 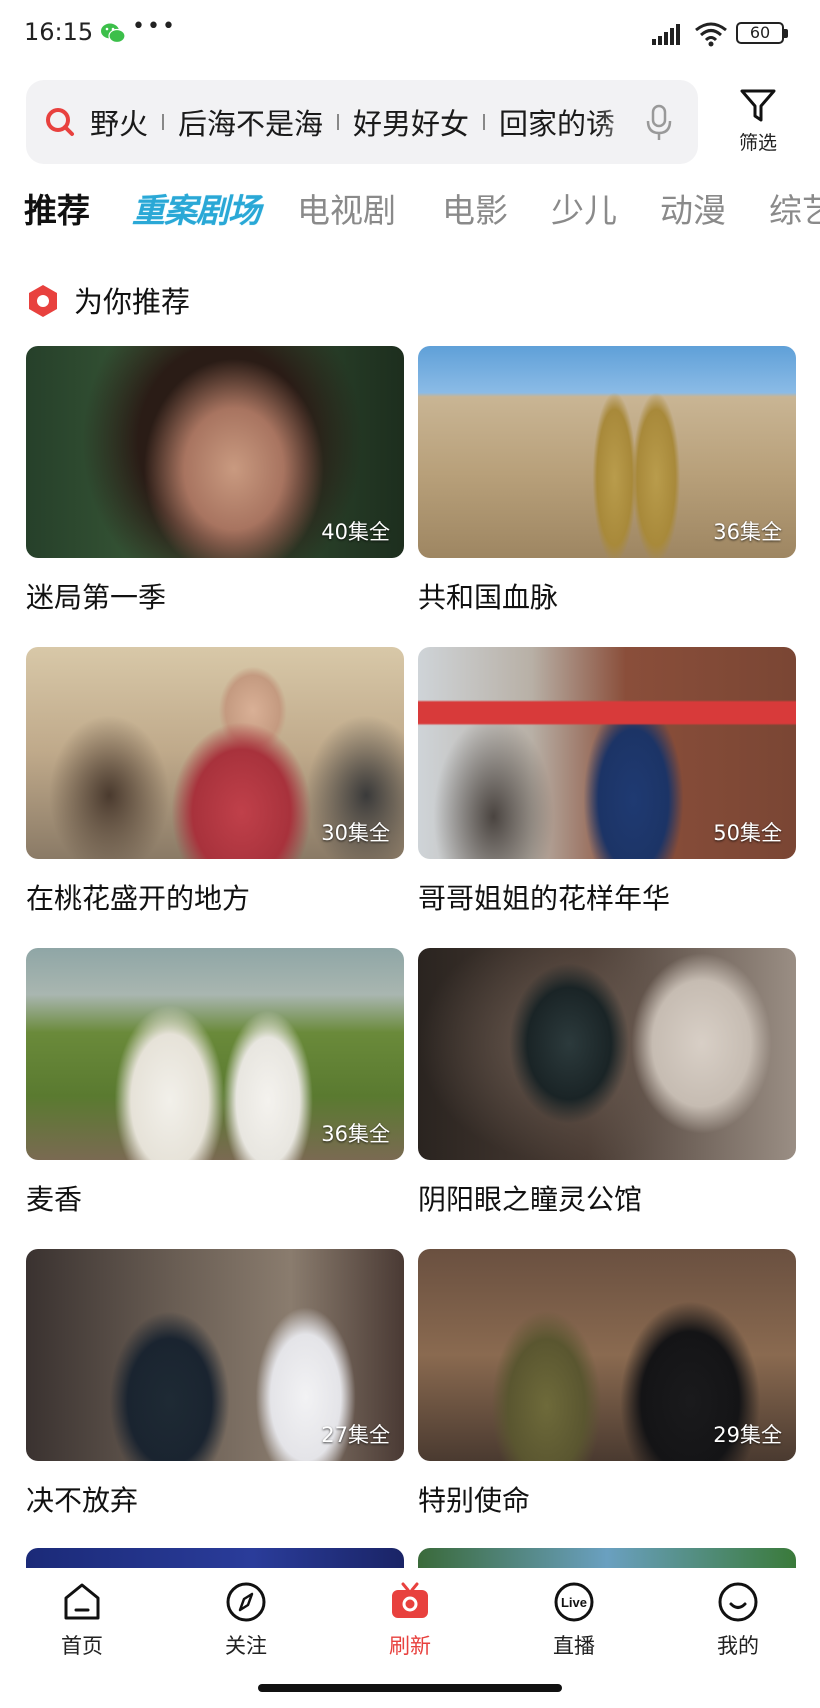 I want to click on section-title: 为你推荐, so click(x=132, y=302).